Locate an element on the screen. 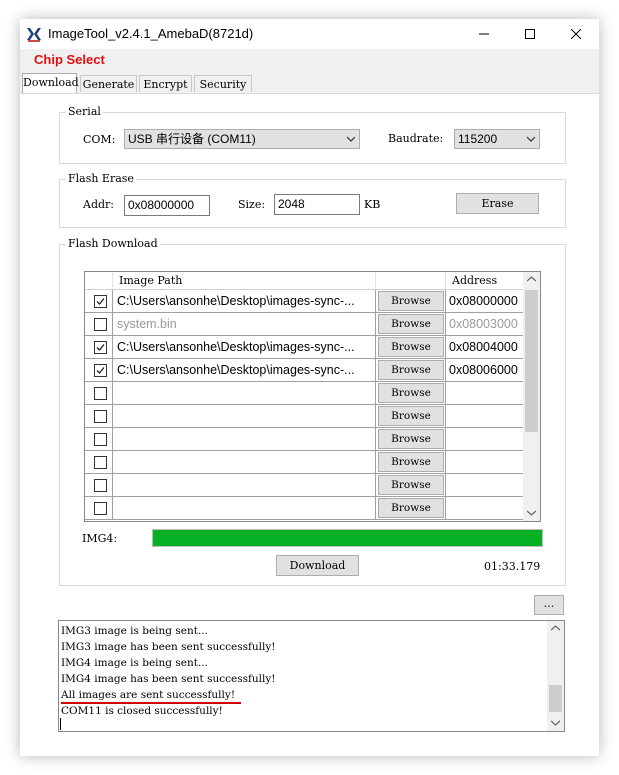 The width and height of the screenshot is (619, 775). serial-group-title: Serial is located at coordinates (84, 111).